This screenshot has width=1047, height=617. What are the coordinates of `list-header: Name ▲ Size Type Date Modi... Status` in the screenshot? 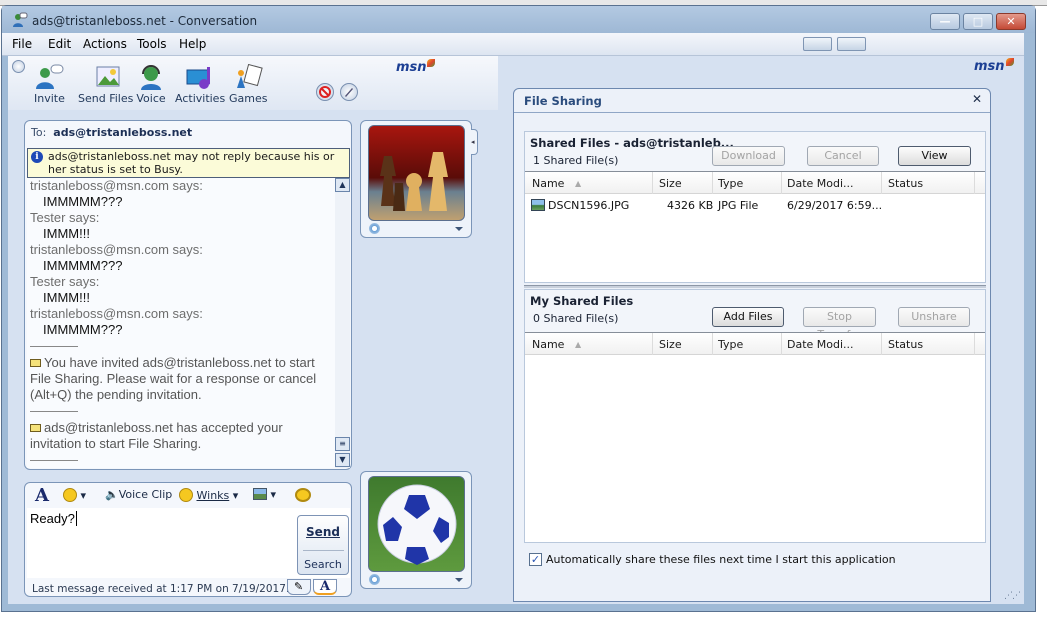 It's located at (755, 183).